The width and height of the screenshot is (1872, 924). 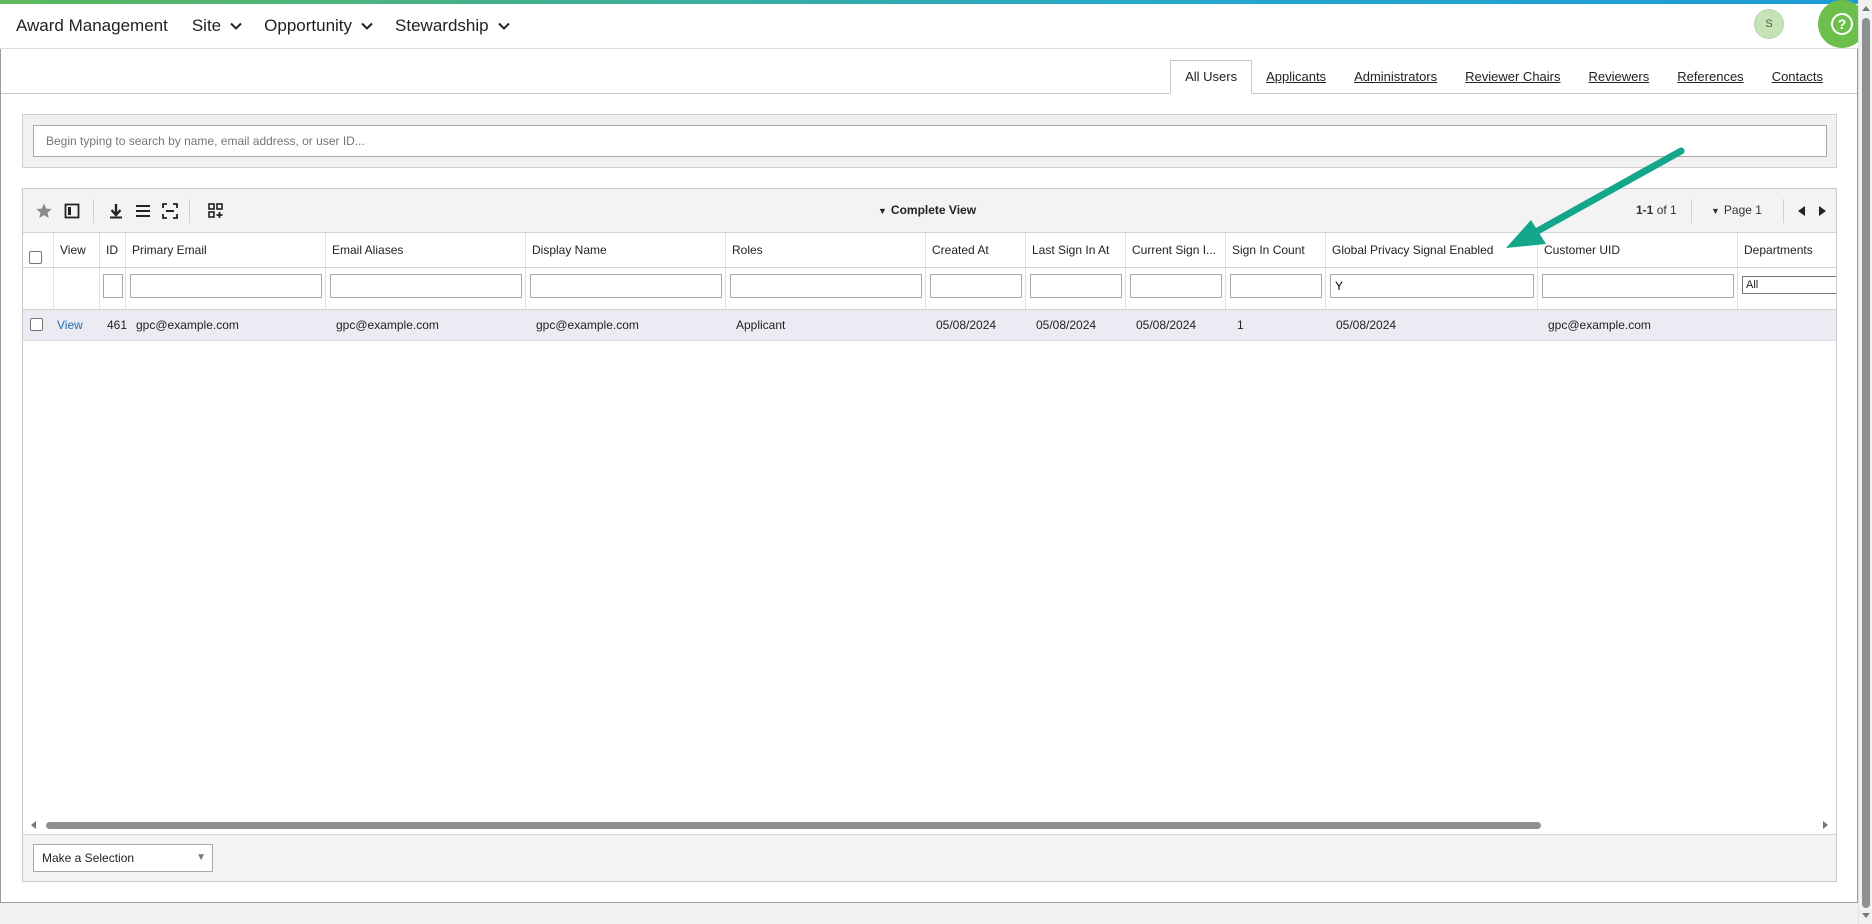 I want to click on row-checkbox, so click(x=36, y=324).